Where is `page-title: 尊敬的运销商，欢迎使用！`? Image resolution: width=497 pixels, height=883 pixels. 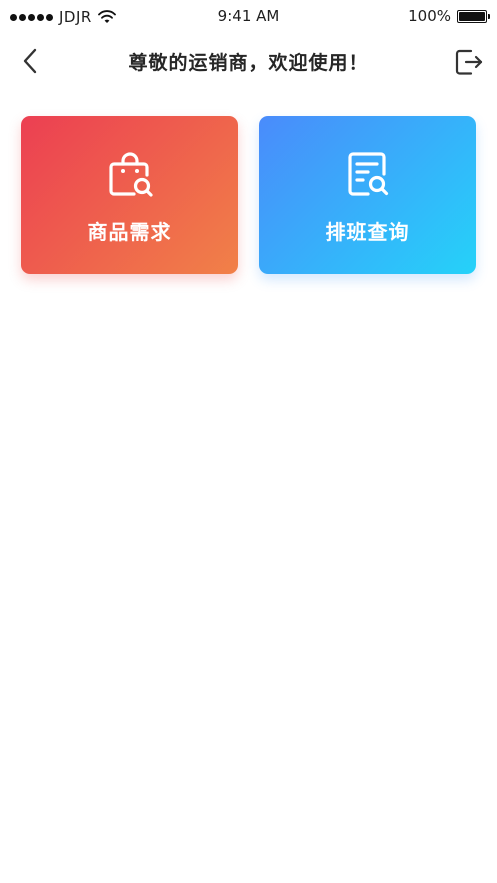 page-title: 尊敬的运销商，欢迎使用！ is located at coordinates (248, 63).